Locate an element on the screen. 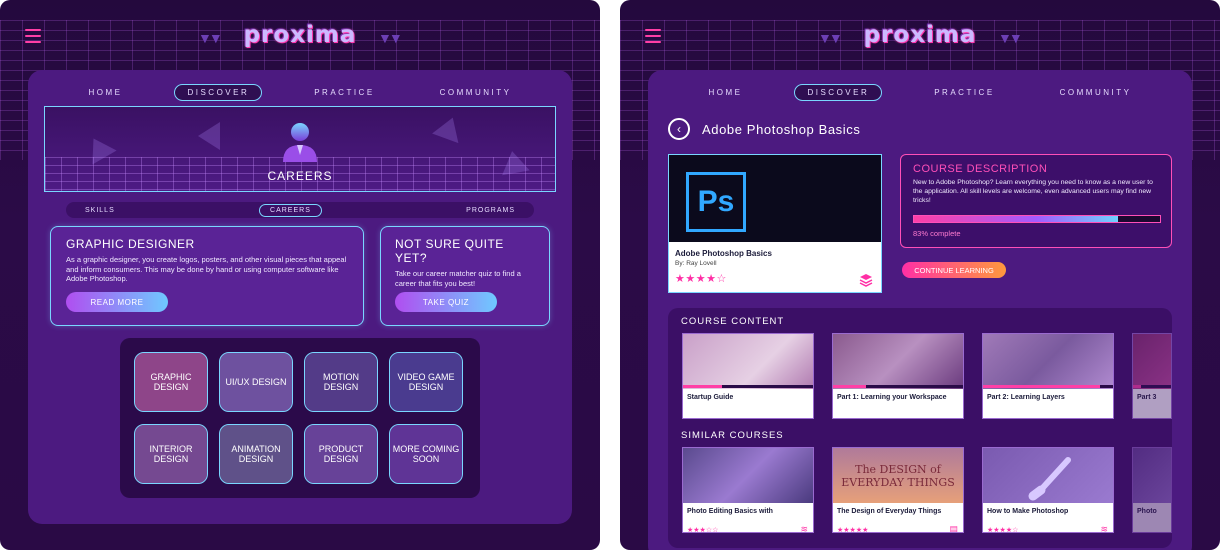 This screenshot has width=1220, height=550. course-progress-bar is located at coordinates (1037, 219).